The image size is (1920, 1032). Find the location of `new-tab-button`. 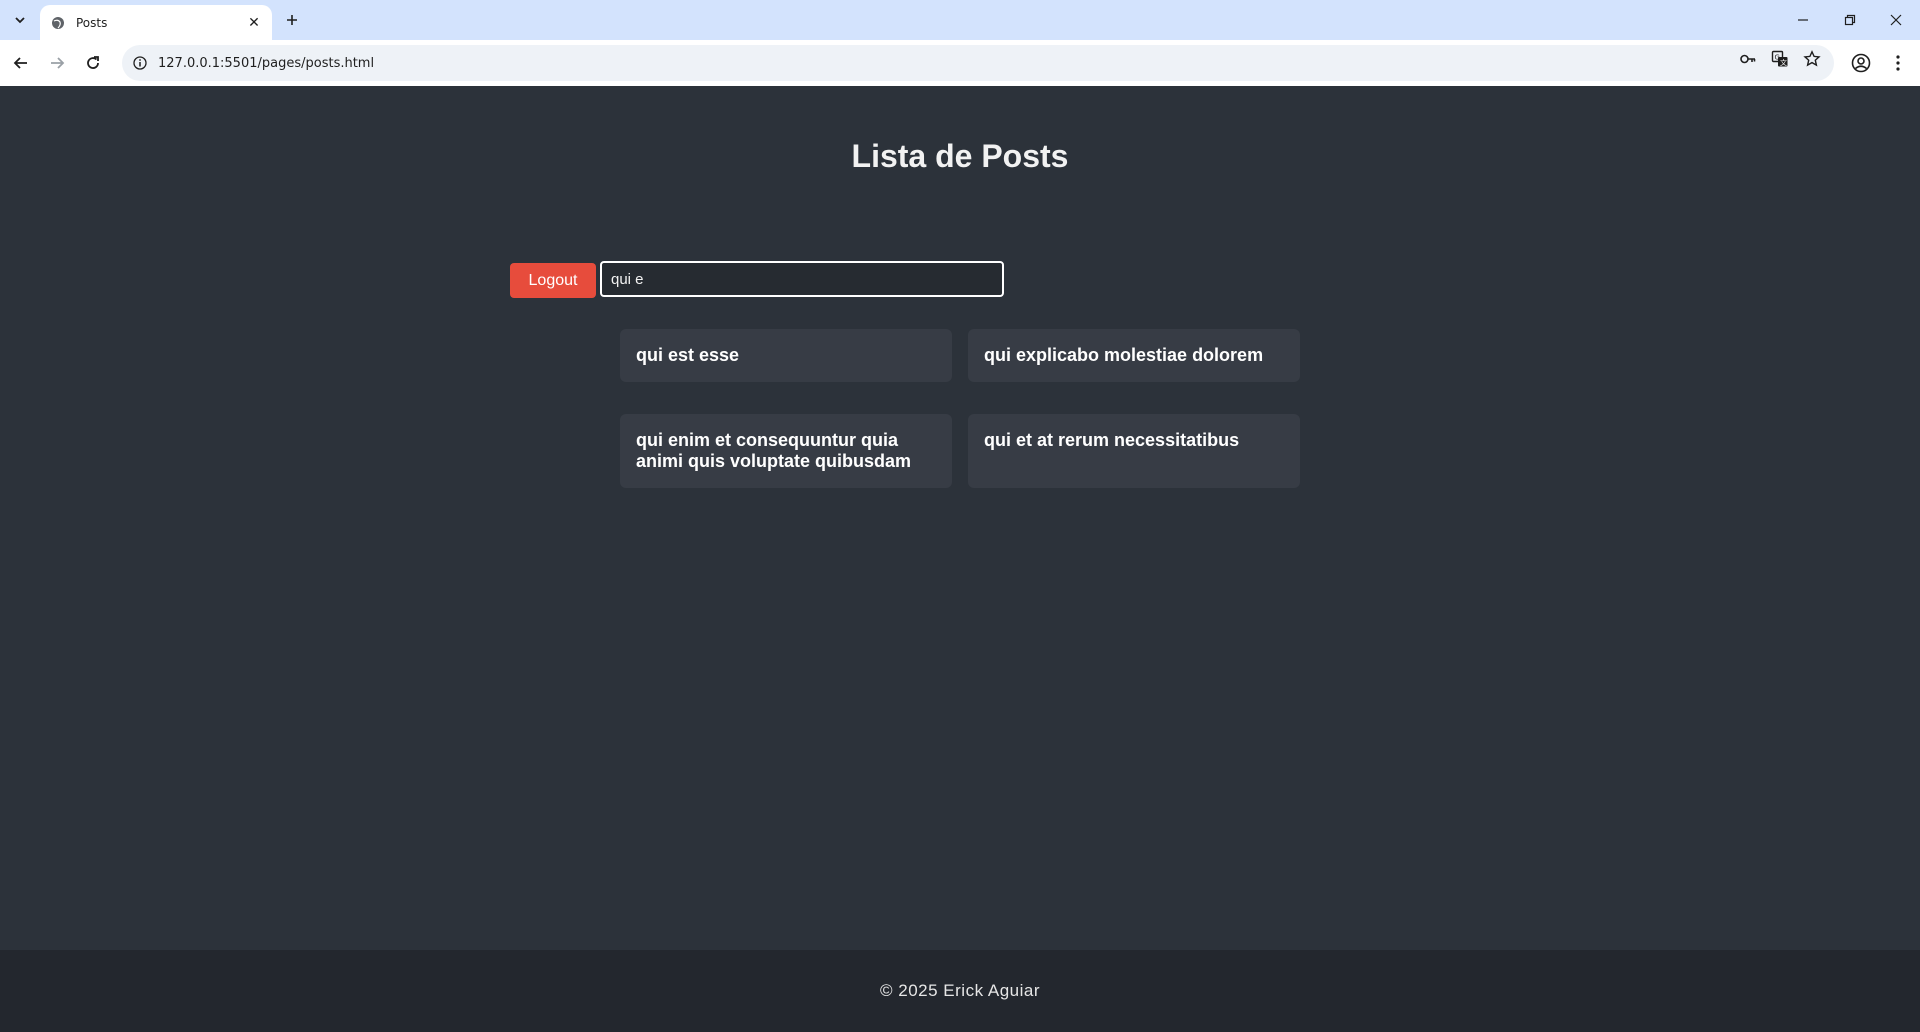

new-tab-button is located at coordinates (292, 20).